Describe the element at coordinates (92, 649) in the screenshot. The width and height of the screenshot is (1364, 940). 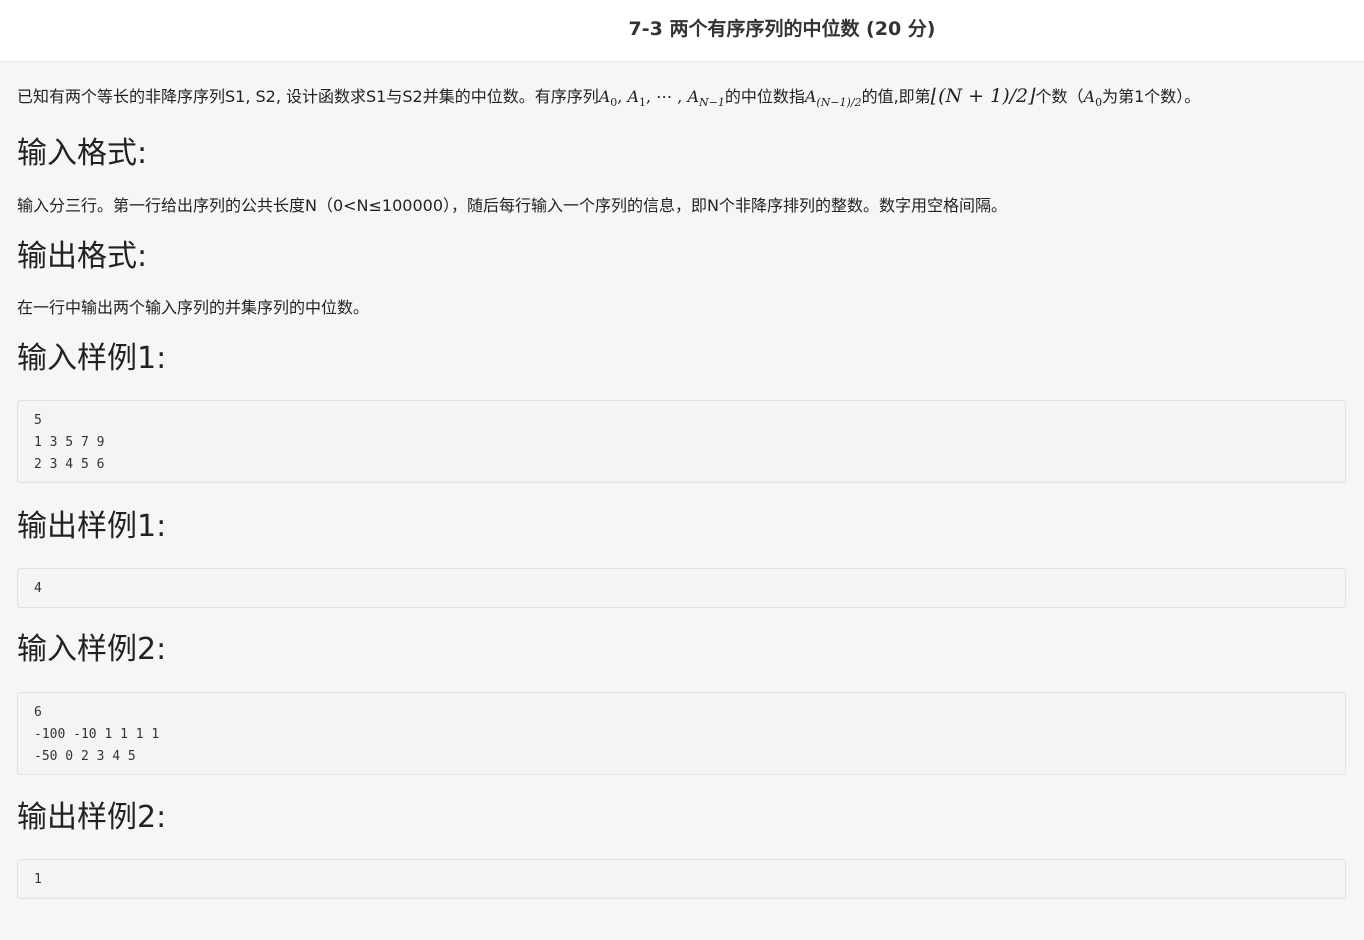
I see `sample-input-2-heading: 输入样例2:` at that location.